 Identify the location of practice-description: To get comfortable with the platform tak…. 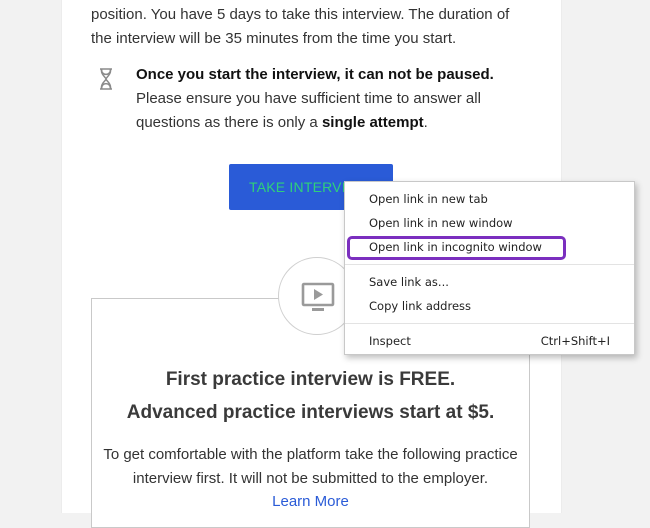
(310, 467).